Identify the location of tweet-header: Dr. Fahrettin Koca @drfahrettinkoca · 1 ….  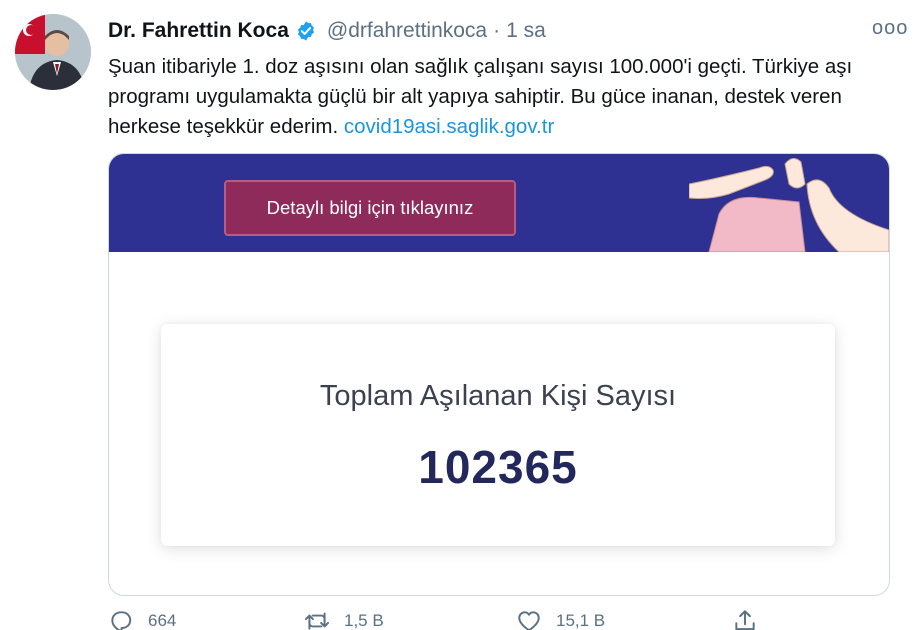
(507, 31).